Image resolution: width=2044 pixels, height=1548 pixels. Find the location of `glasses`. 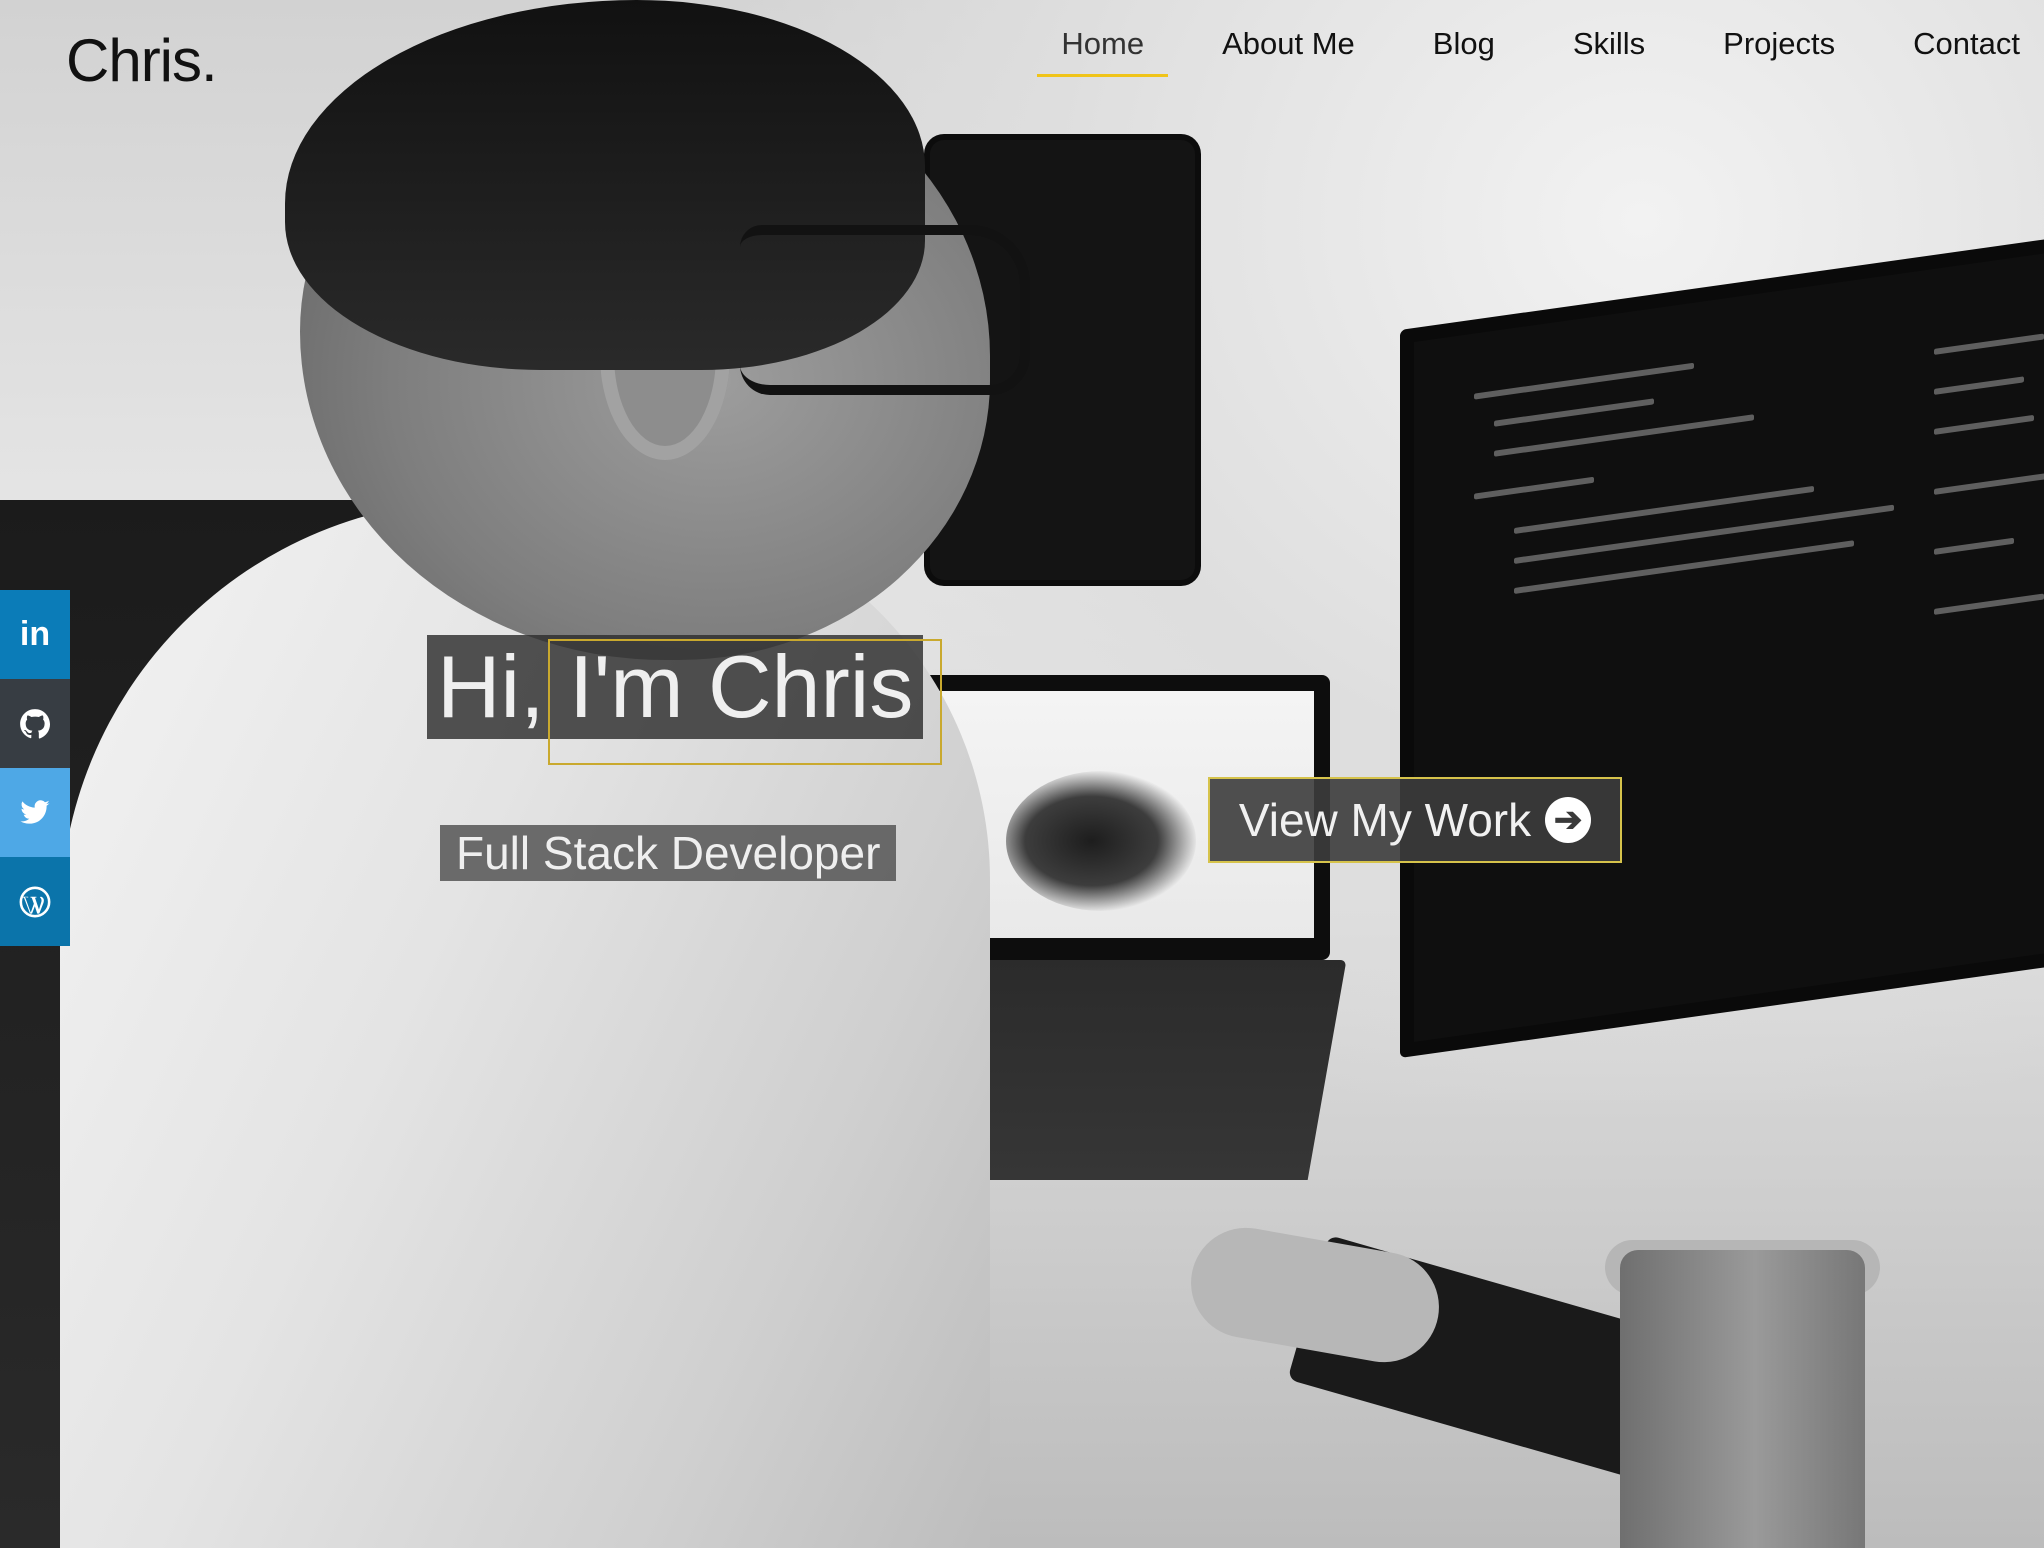

glasses is located at coordinates (885, 310).